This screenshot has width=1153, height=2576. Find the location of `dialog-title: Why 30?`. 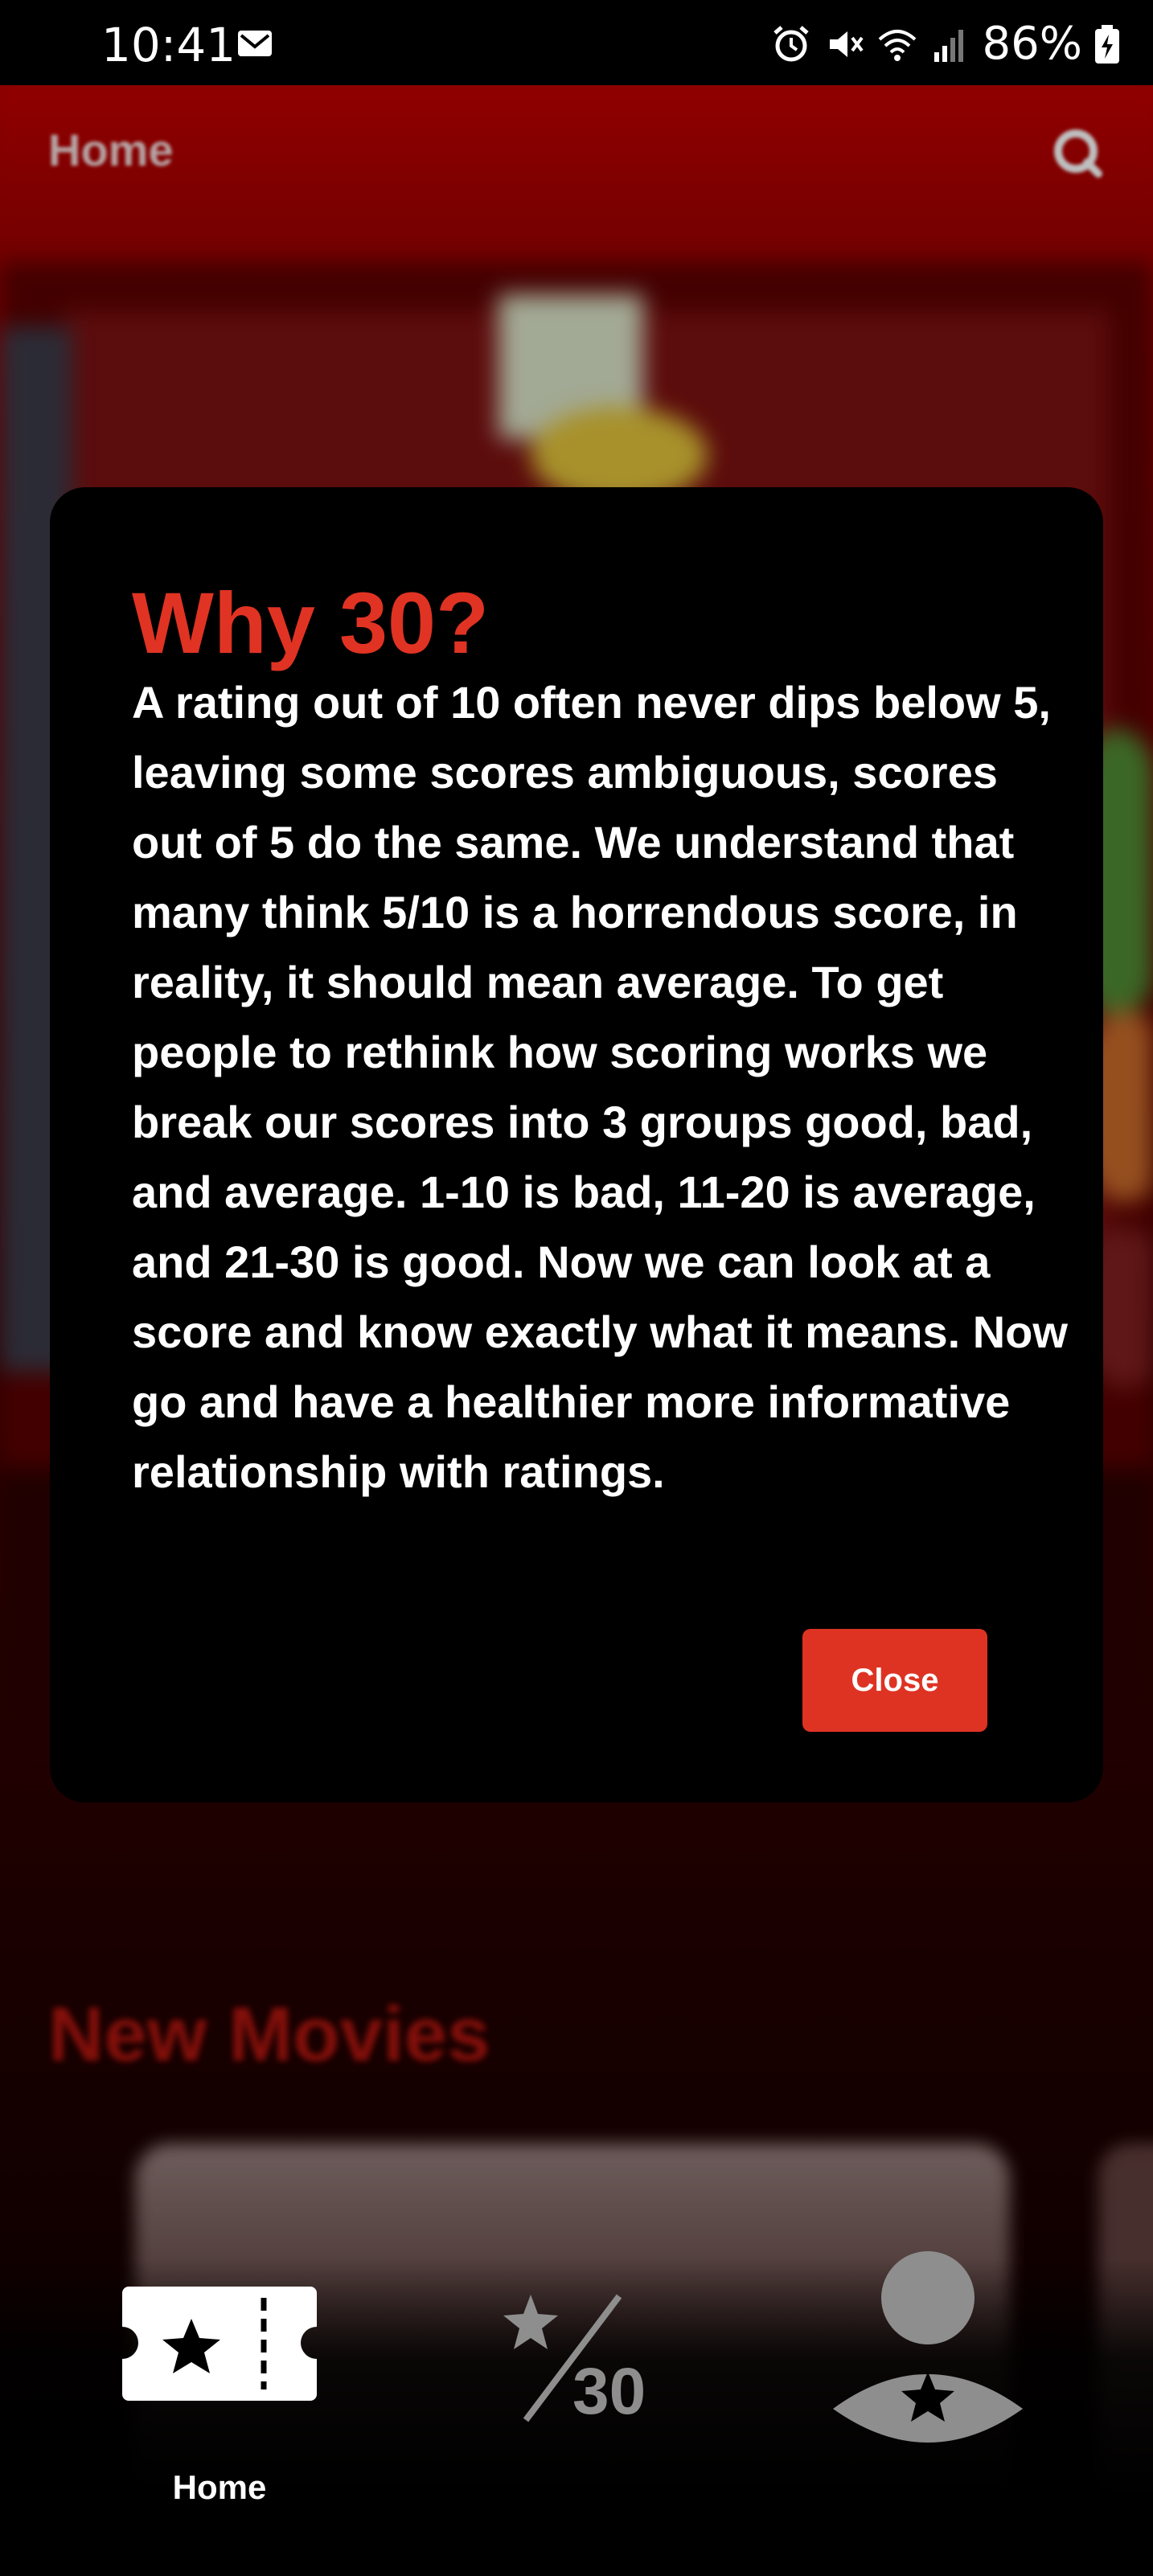

dialog-title: Why 30? is located at coordinates (311, 622).